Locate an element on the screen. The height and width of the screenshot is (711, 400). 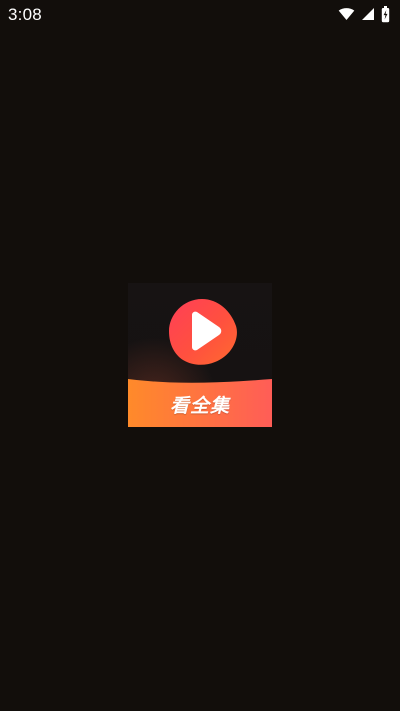
status-icons is located at coordinates (364, 14).